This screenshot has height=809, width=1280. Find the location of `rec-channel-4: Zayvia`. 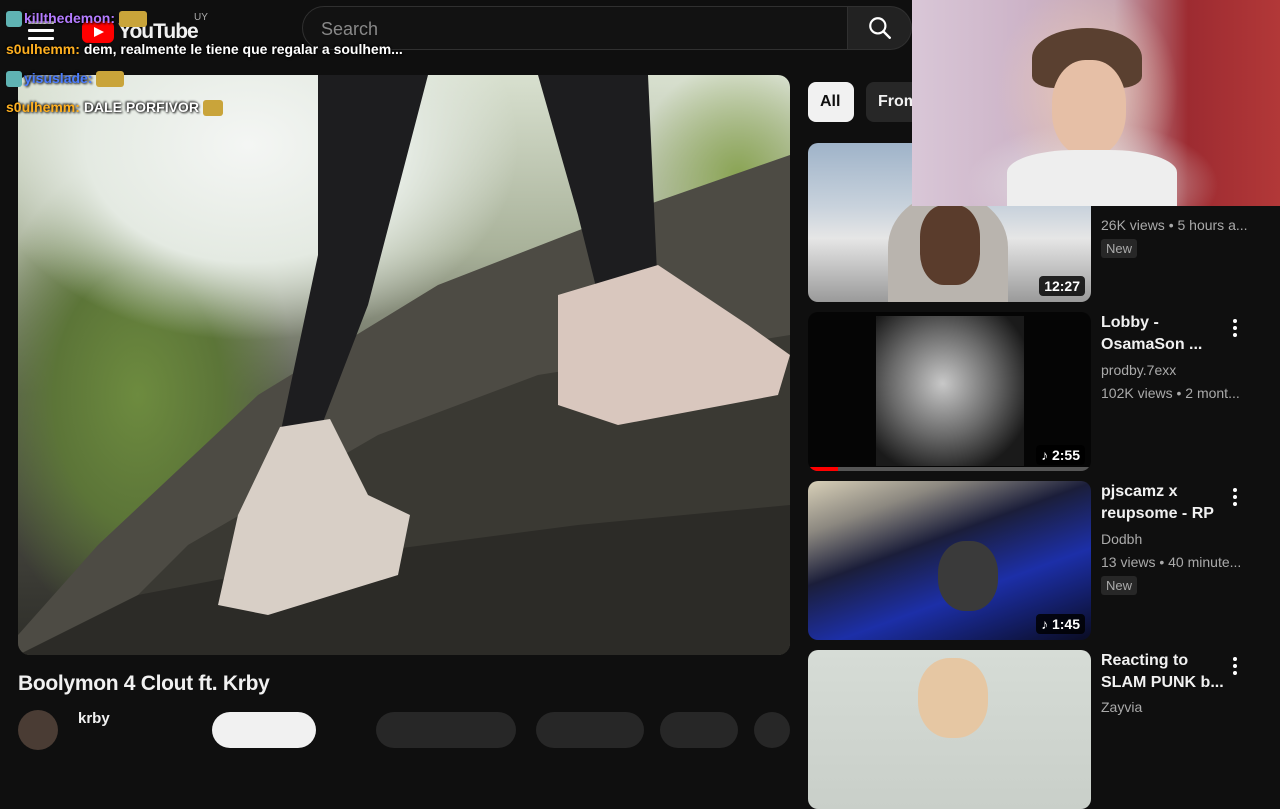

rec-channel-4: Zayvia is located at coordinates (1121, 707).